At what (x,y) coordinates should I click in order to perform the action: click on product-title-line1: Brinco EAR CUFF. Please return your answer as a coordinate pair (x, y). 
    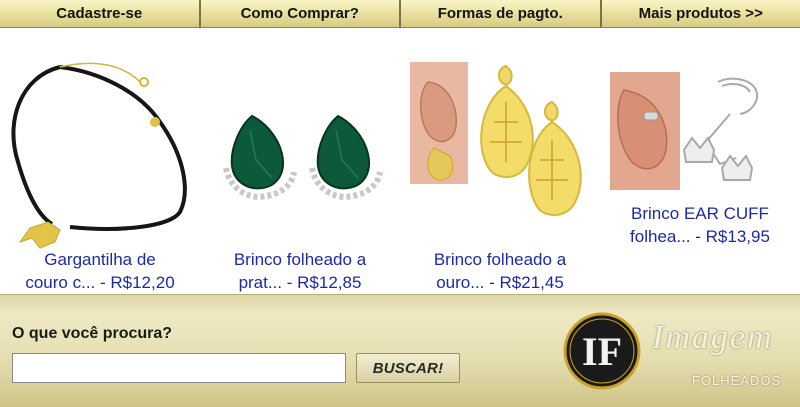
    Looking at the image, I should click on (700, 213).